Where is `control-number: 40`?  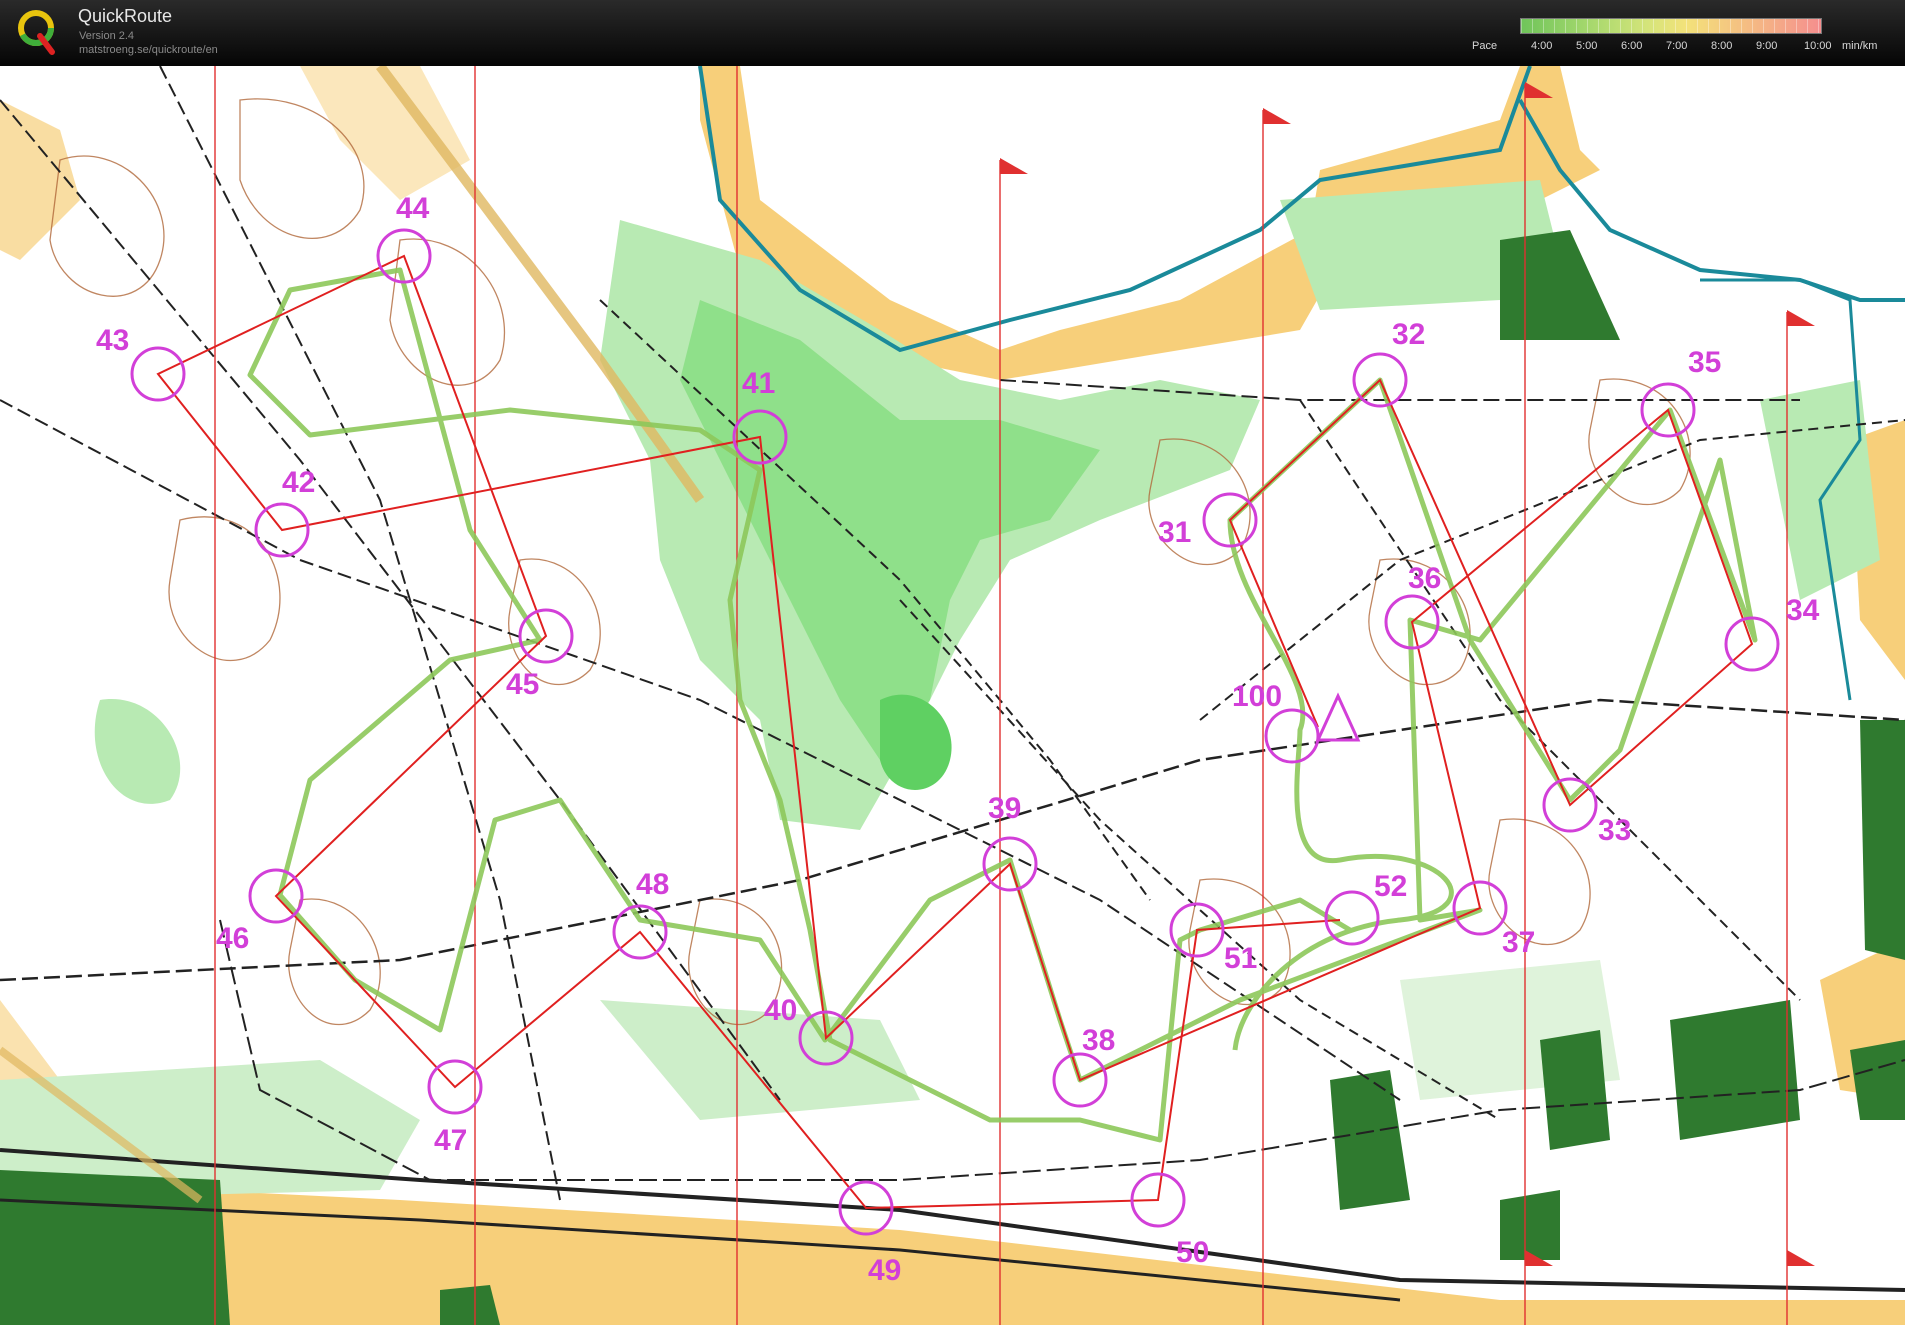 control-number: 40 is located at coordinates (780, 1010).